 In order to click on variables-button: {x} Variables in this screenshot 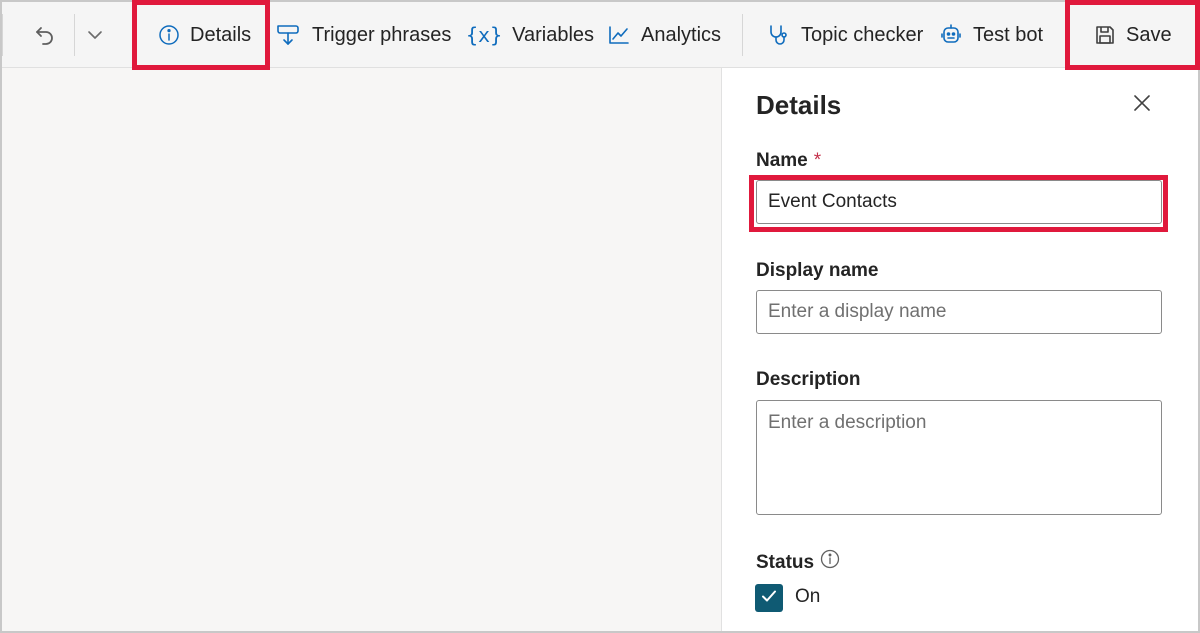, I will do `click(530, 35)`.